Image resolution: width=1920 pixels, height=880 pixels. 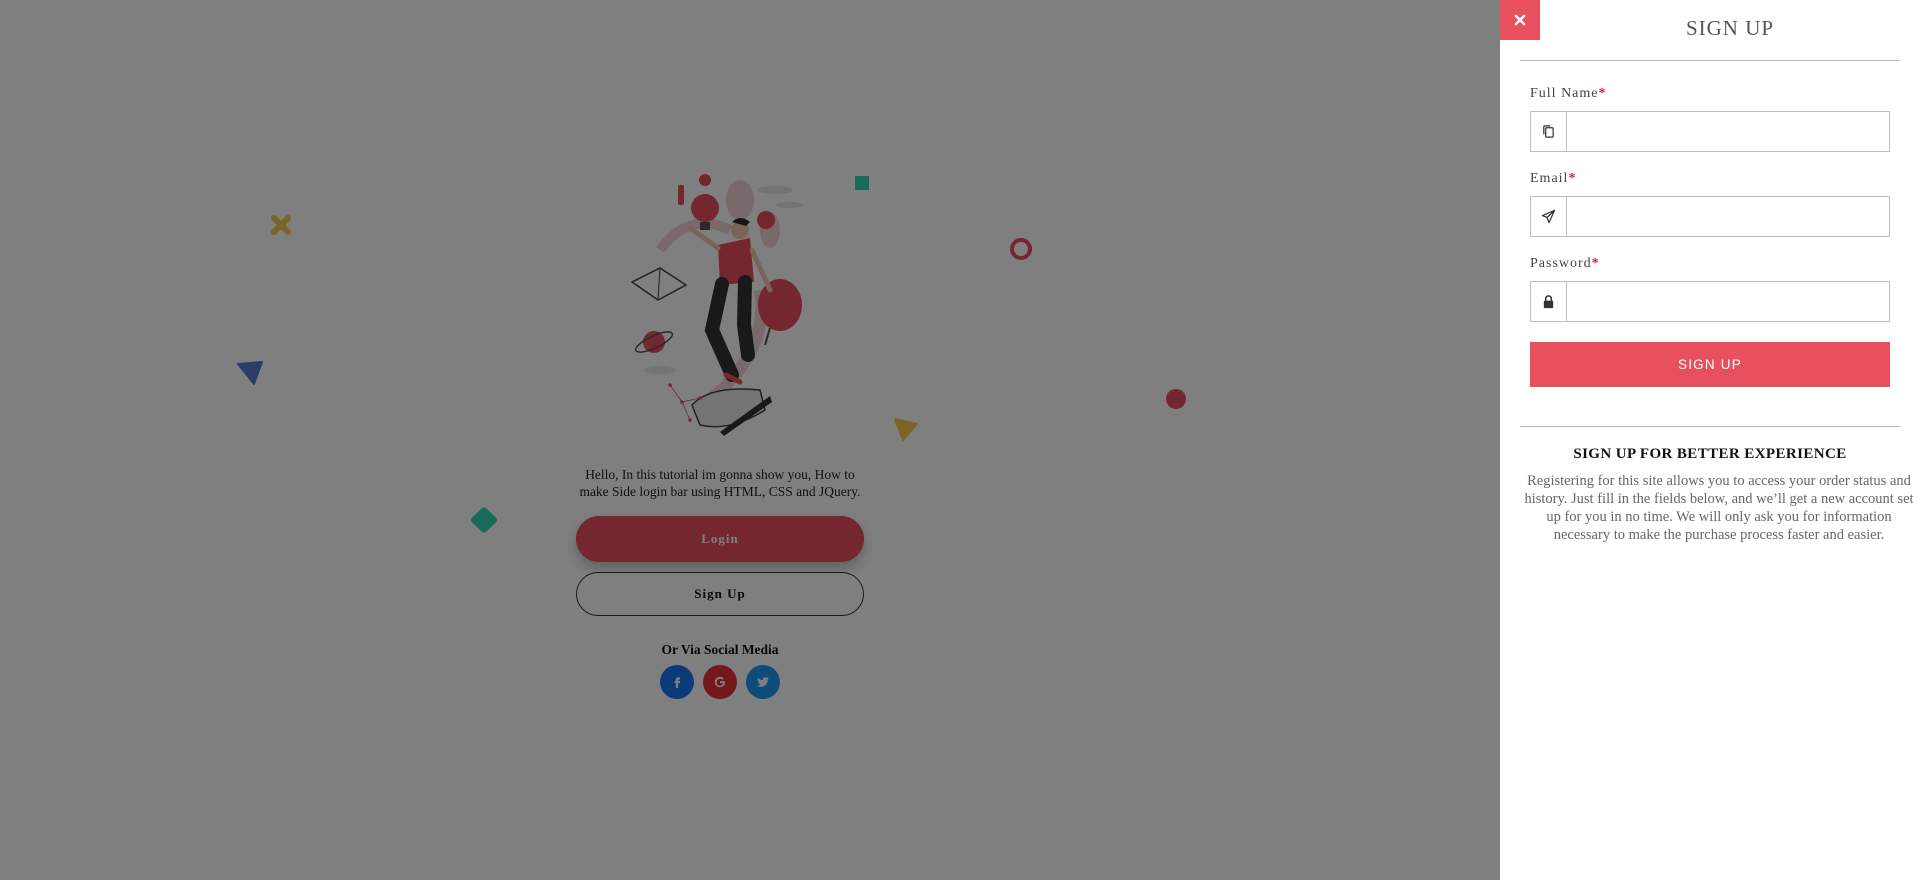 I want to click on full-name-group, so click(x=1710, y=131).